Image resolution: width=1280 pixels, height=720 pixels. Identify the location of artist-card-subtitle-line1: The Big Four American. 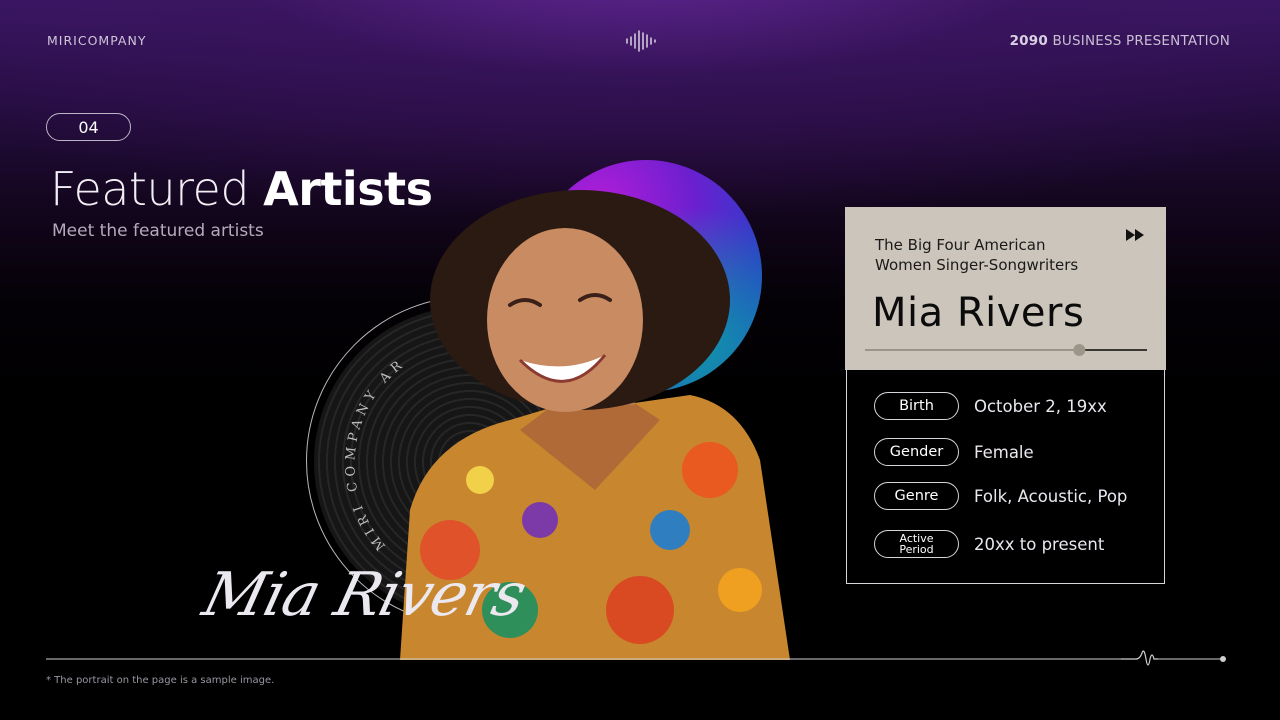
(960, 245).